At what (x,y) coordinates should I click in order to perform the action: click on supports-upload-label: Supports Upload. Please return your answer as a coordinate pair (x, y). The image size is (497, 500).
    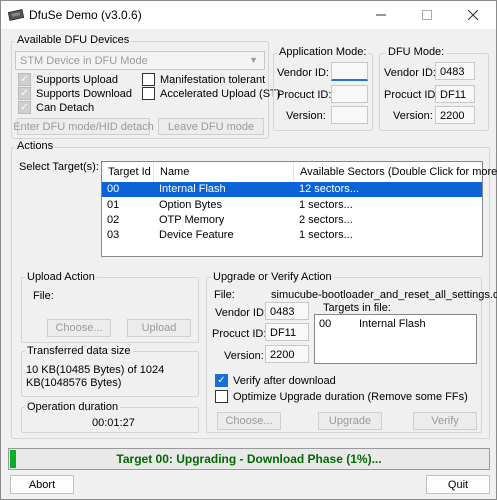
    Looking at the image, I should click on (77, 79).